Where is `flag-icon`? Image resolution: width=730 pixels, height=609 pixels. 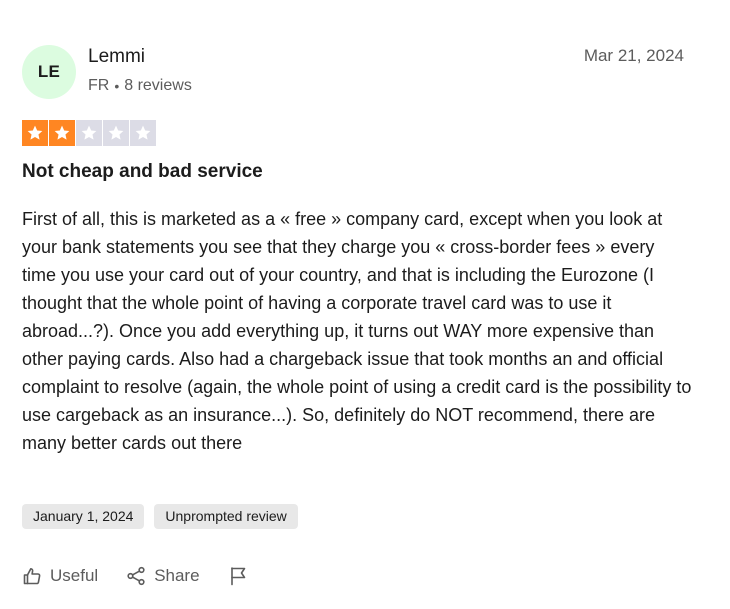
flag-icon is located at coordinates (237, 576).